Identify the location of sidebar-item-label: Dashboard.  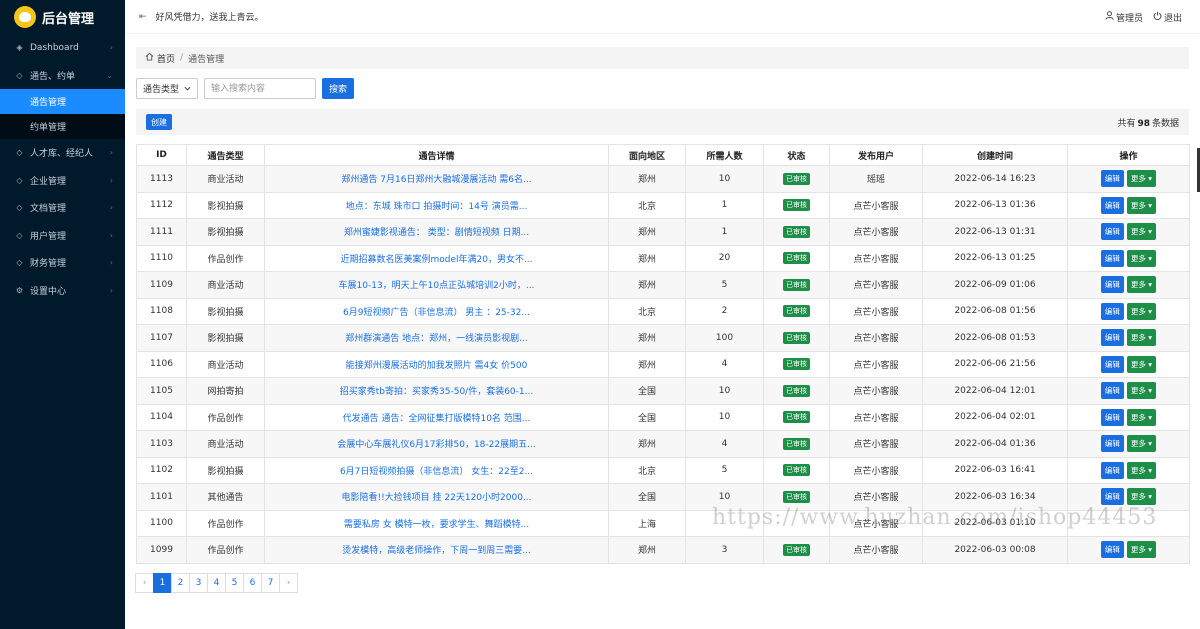
(54, 47).